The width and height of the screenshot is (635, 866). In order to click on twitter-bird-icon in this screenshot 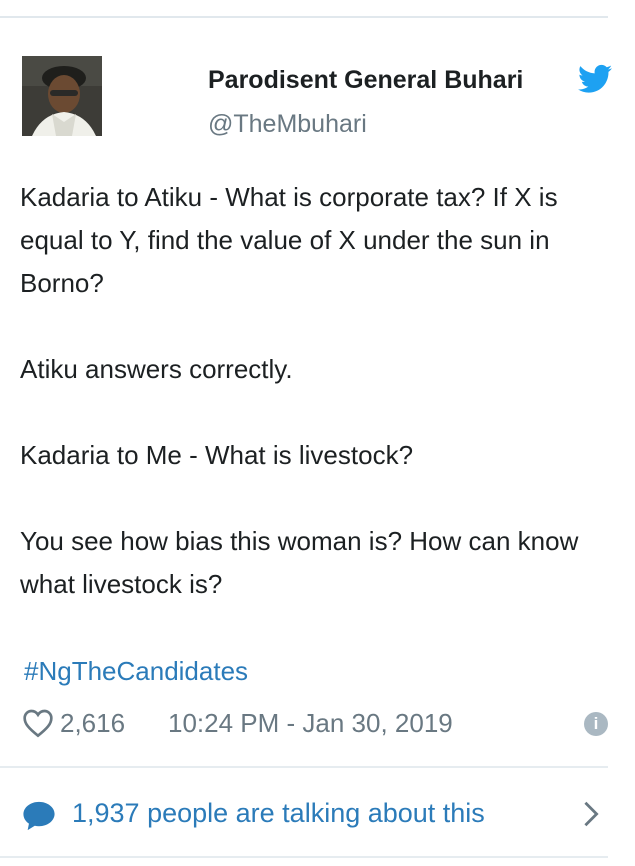, I will do `click(595, 79)`.